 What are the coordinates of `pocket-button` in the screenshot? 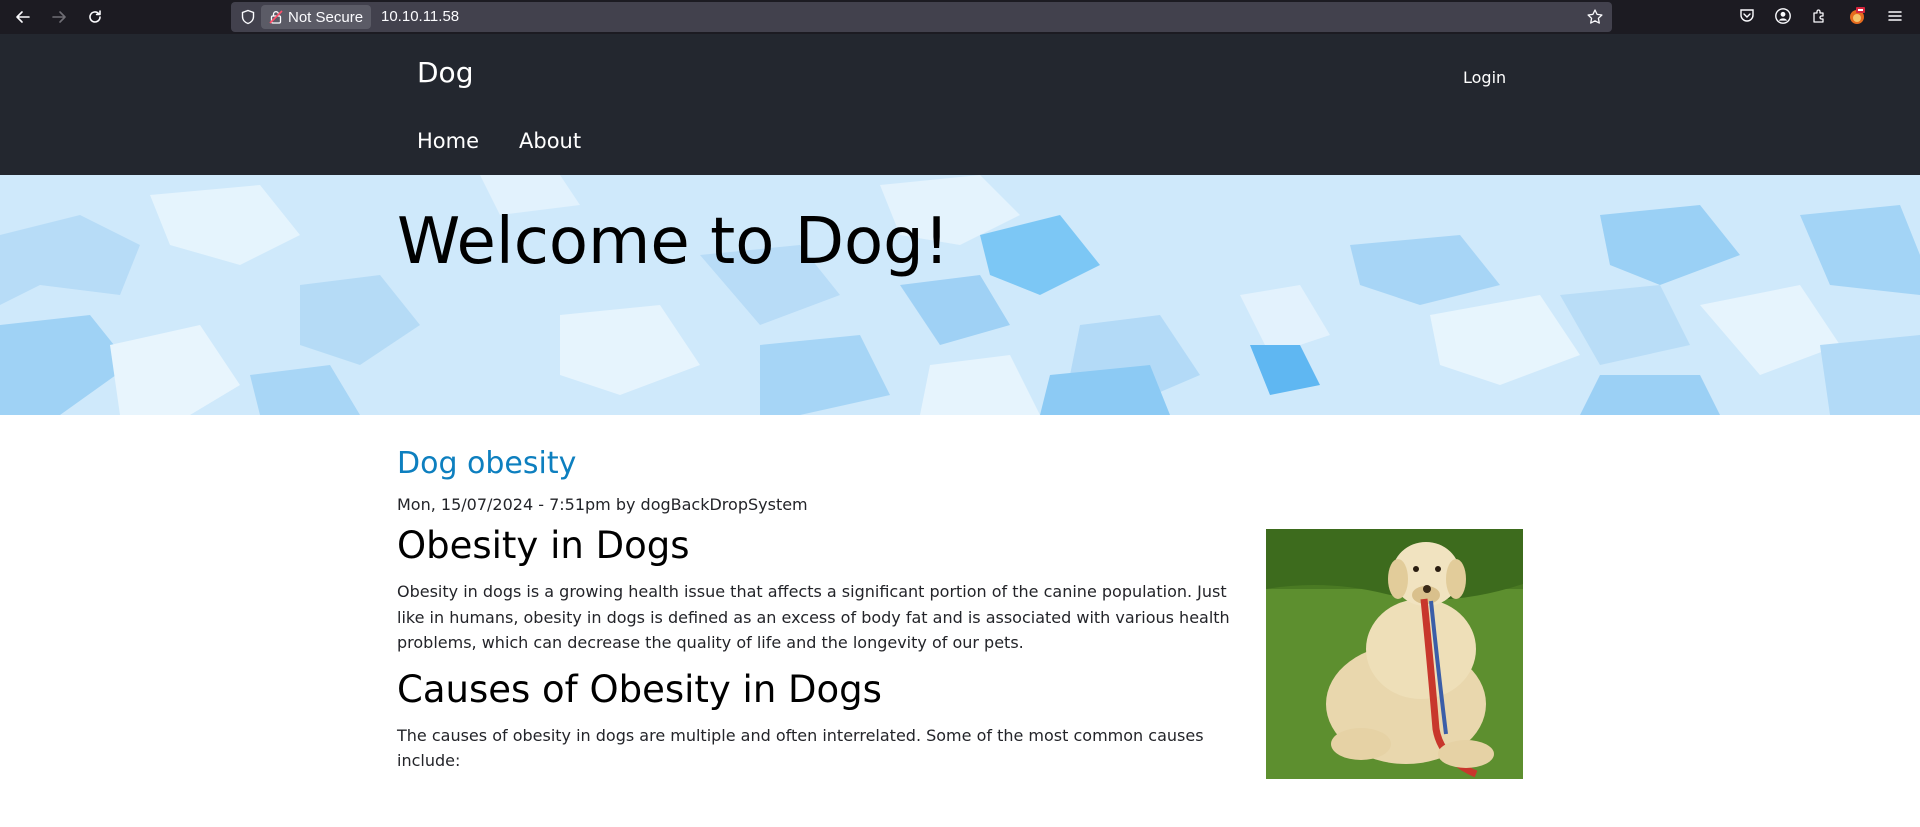 It's located at (1747, 16).